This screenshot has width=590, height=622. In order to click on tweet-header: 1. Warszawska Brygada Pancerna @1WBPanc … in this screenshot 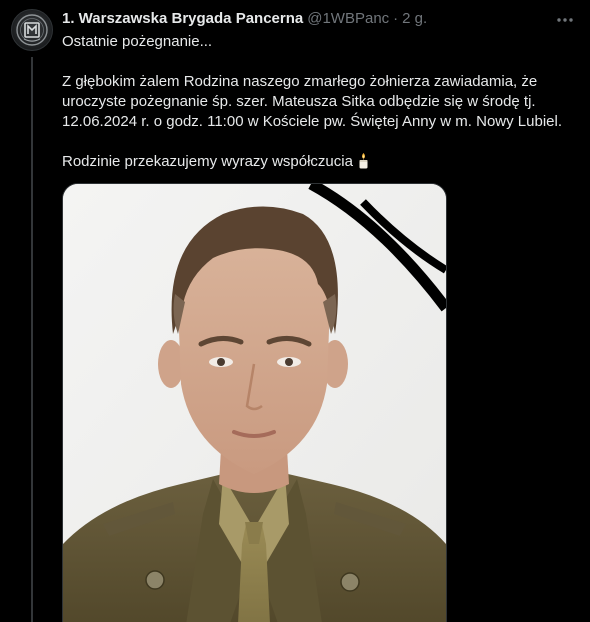, I will do `click(317, 19)`.